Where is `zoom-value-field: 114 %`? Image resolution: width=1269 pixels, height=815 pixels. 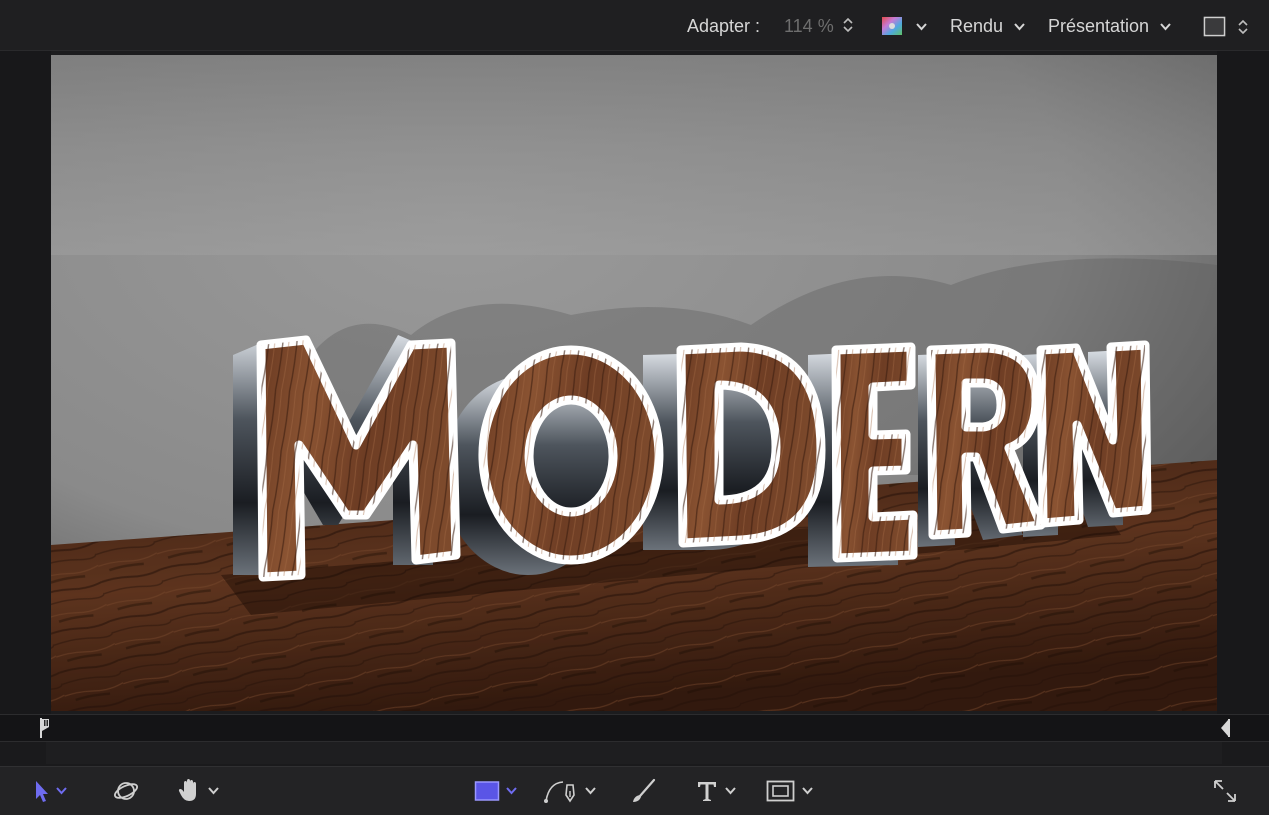 zoom-value-field: 114 % is located at coordinates (809, 26).